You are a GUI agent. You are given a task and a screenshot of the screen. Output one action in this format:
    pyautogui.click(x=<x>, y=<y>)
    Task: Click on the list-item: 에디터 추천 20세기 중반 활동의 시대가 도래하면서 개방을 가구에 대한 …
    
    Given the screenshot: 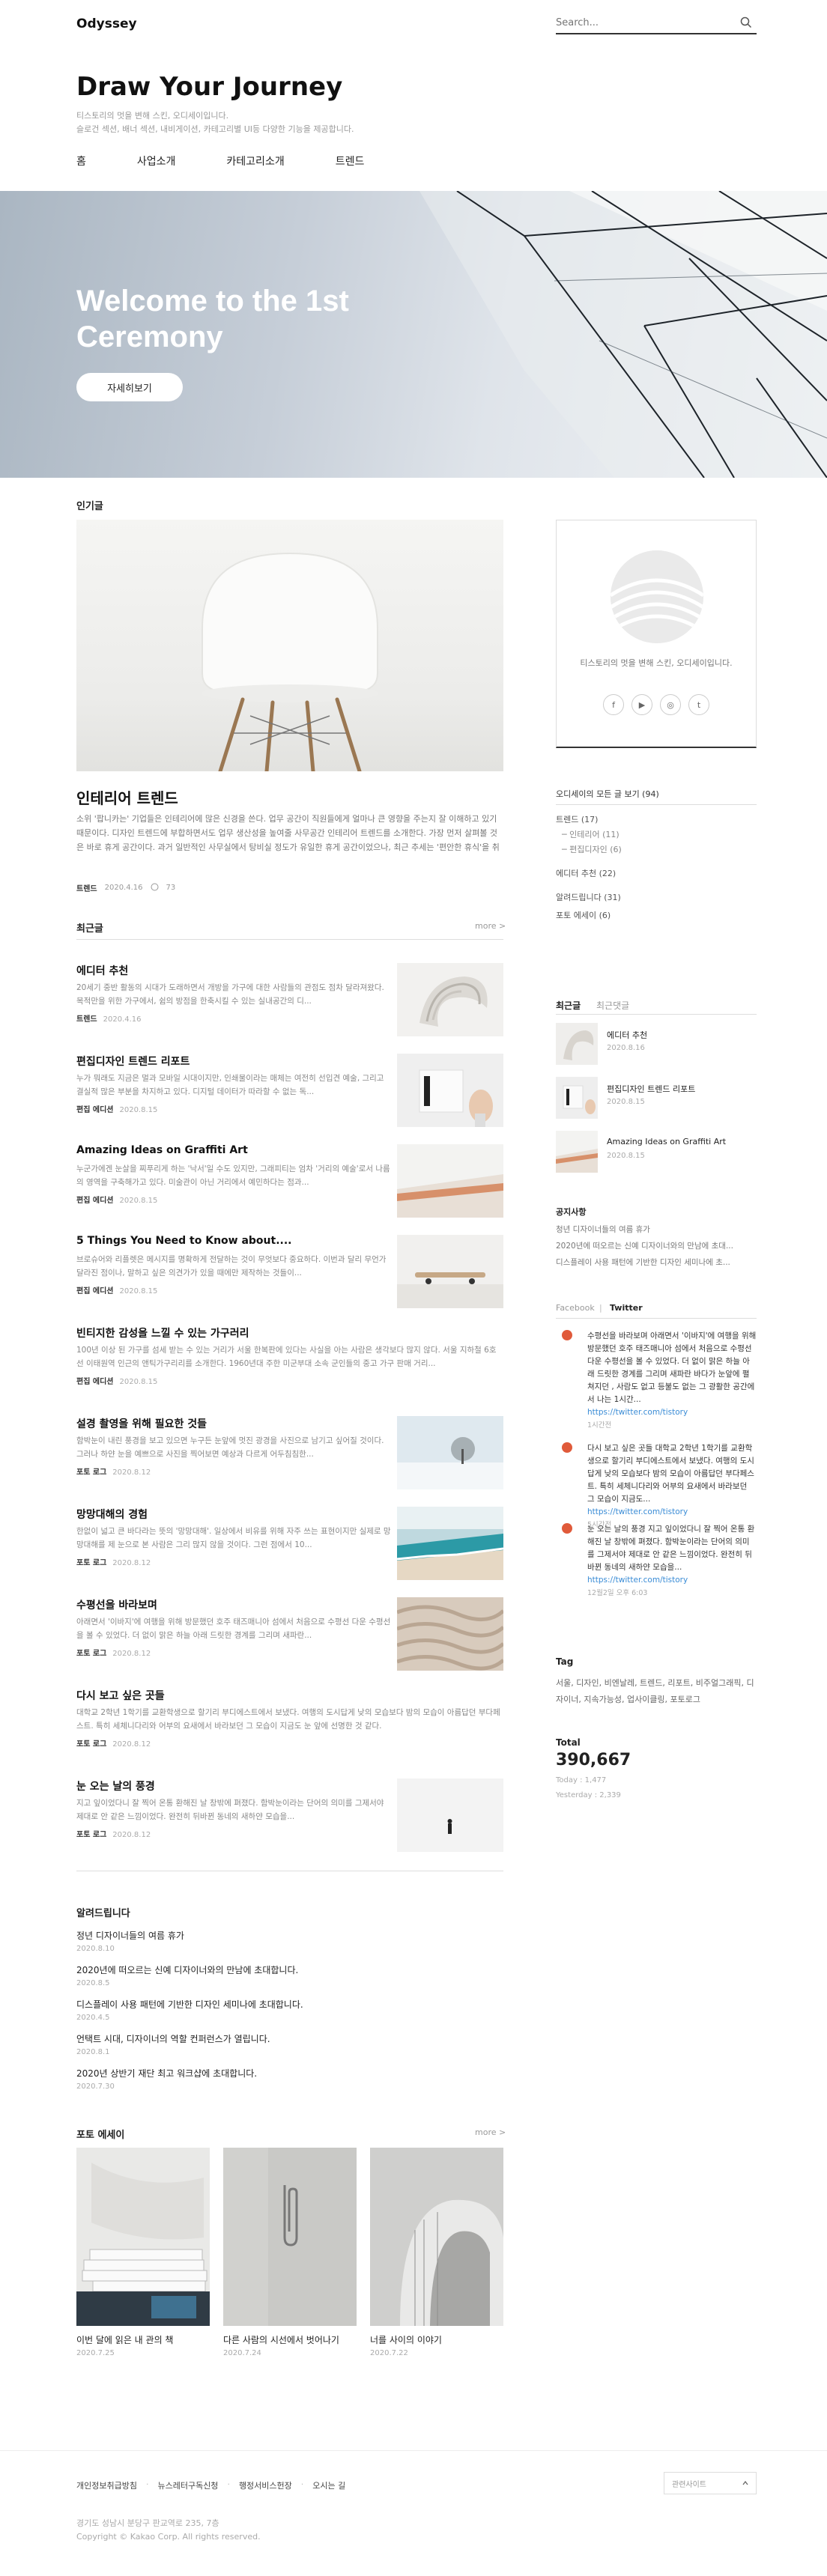 What is the action you would take?
    pyautogui.click(x=290, y=1004)
    